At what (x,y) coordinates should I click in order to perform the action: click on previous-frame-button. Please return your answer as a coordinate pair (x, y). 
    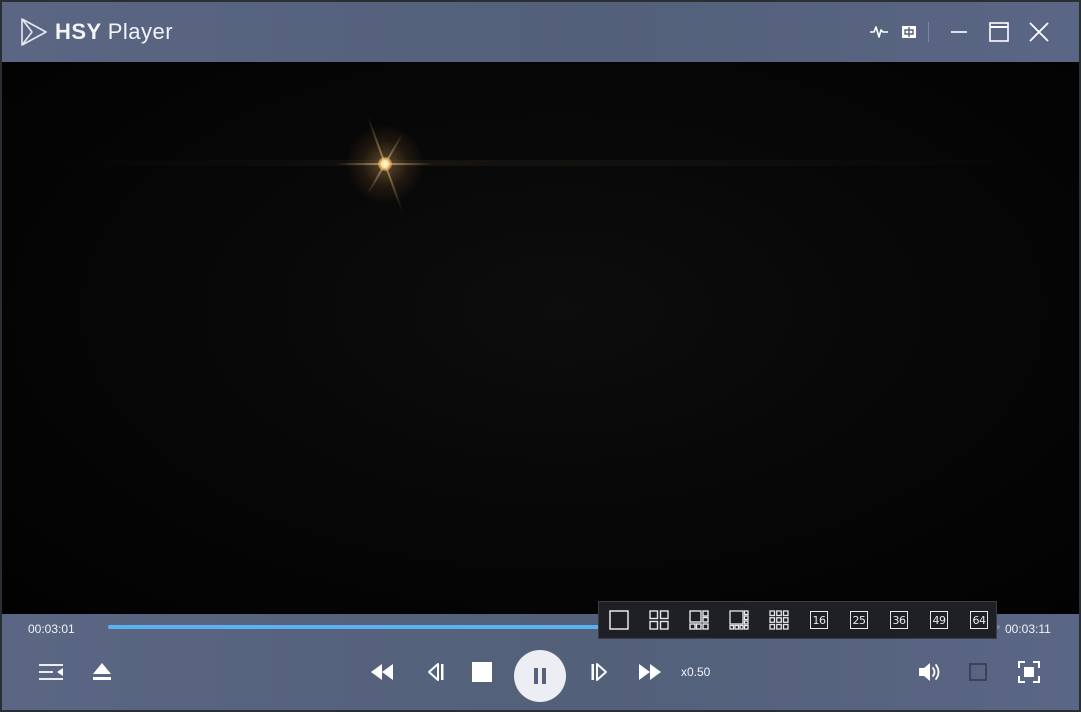
    Looking at the image, I should click on (434, 672).